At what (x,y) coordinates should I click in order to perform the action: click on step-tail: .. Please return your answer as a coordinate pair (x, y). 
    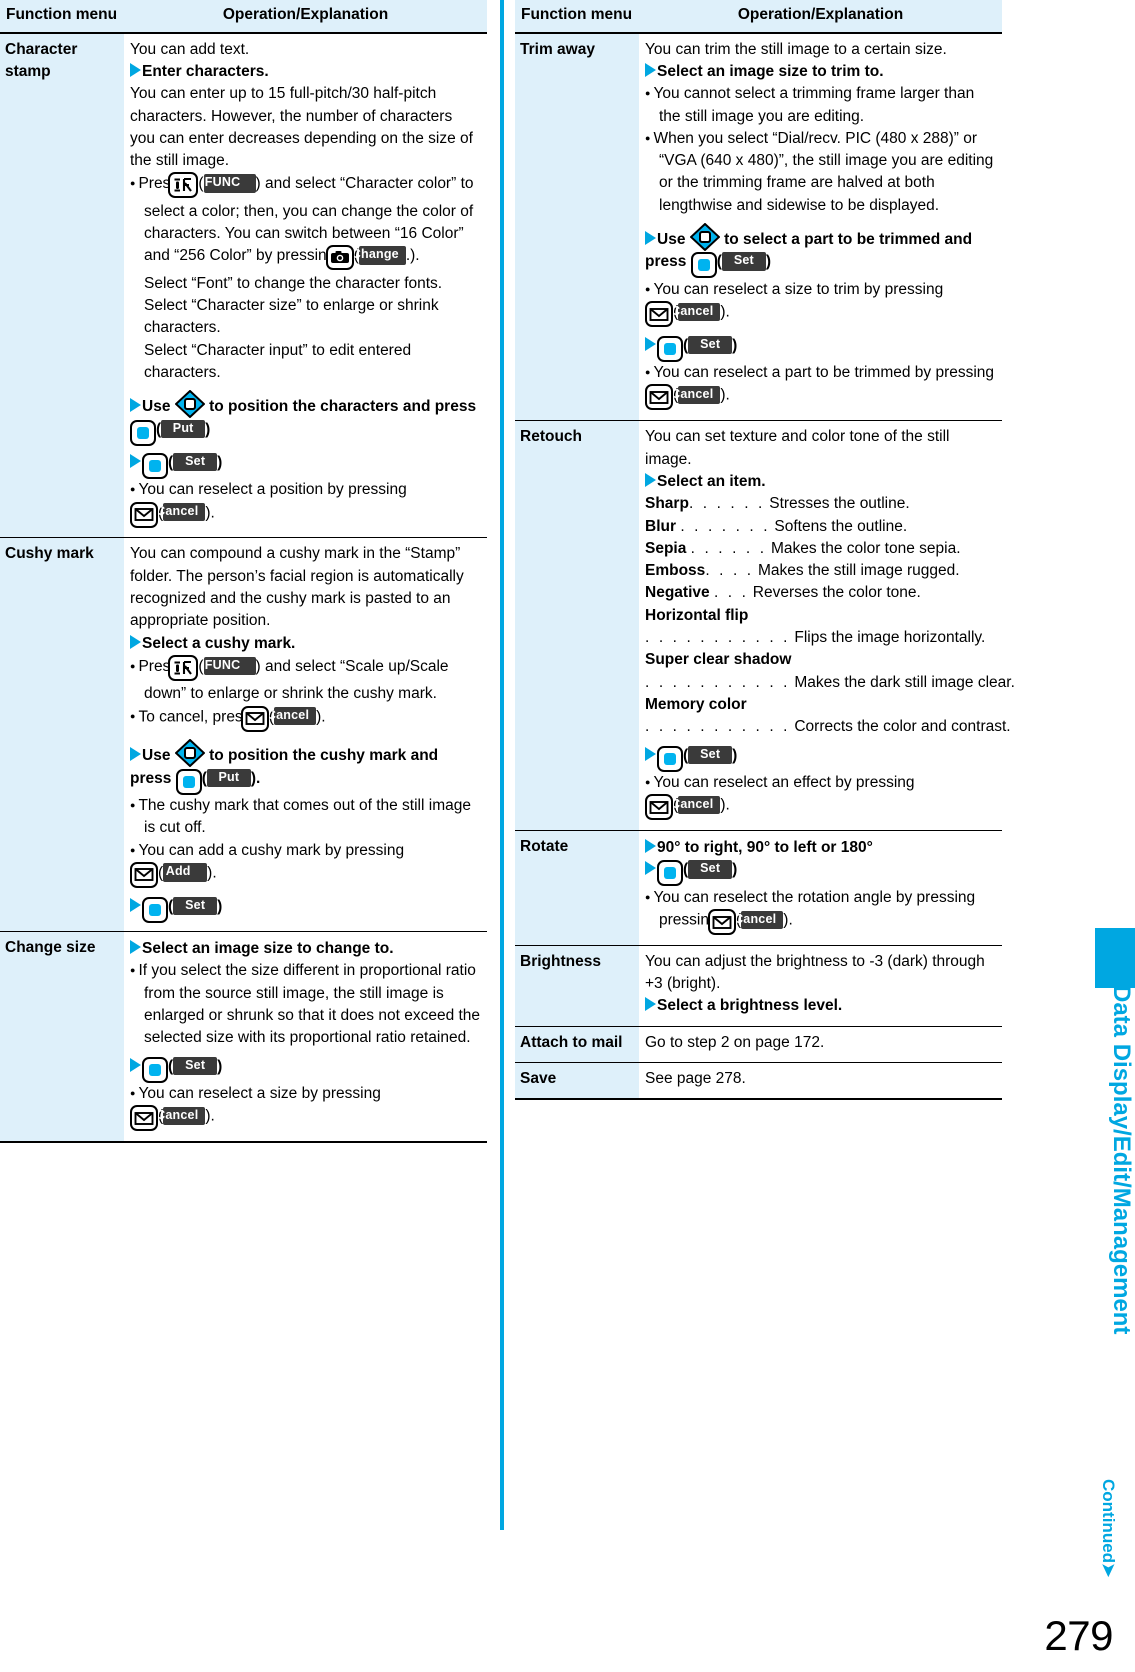
    Looking at the image, I should click on (258, 778).